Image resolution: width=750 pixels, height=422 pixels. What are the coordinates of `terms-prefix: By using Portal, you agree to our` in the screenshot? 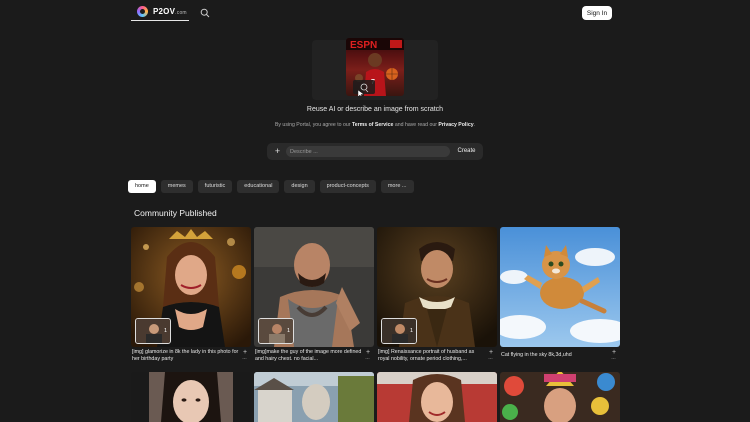 It's located at (312, 125).